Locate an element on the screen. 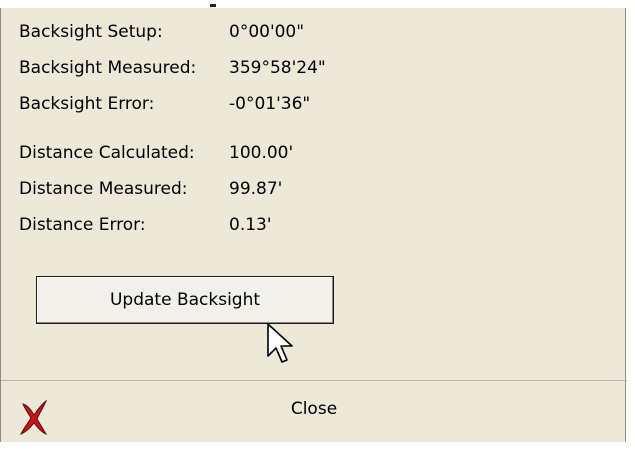 The image size is (635, 450). distance-measured-value: 99.87' is located at coordinates (256, 189).